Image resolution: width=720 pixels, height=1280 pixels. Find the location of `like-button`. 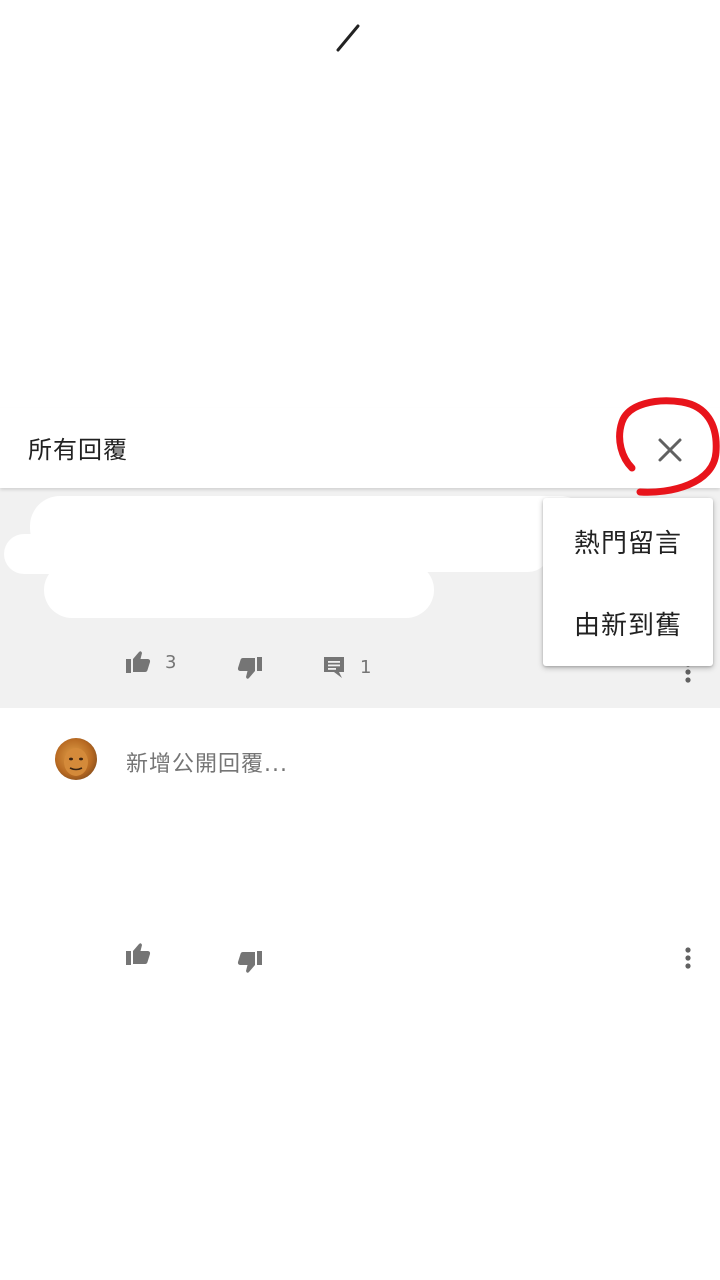

like-button is located at coordinates (138, 954).